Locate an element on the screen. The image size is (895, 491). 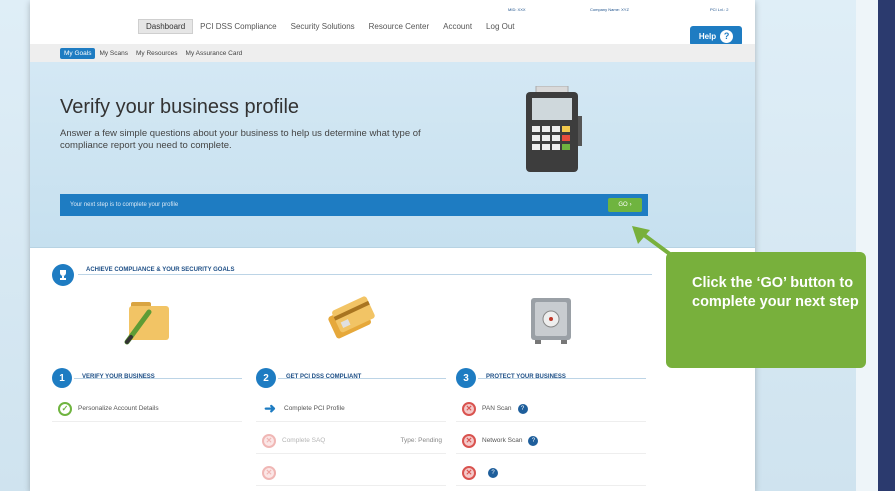
task-personalize-account: ✓ Personalize Account Details is located at coordinates (147, 409).